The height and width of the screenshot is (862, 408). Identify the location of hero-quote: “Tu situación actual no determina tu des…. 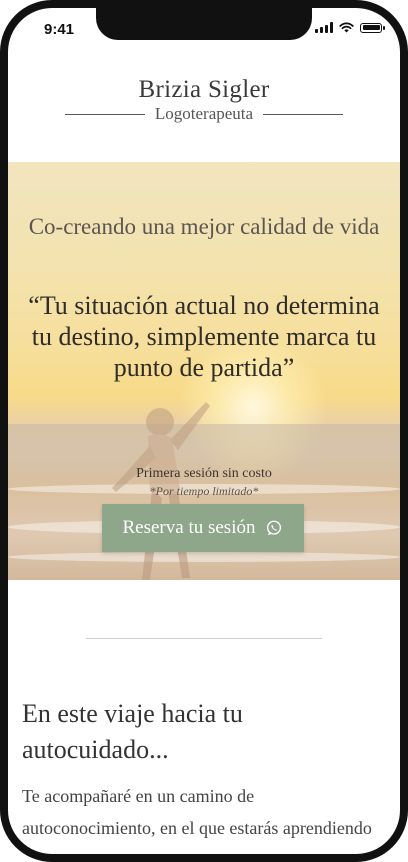
(204, 336).